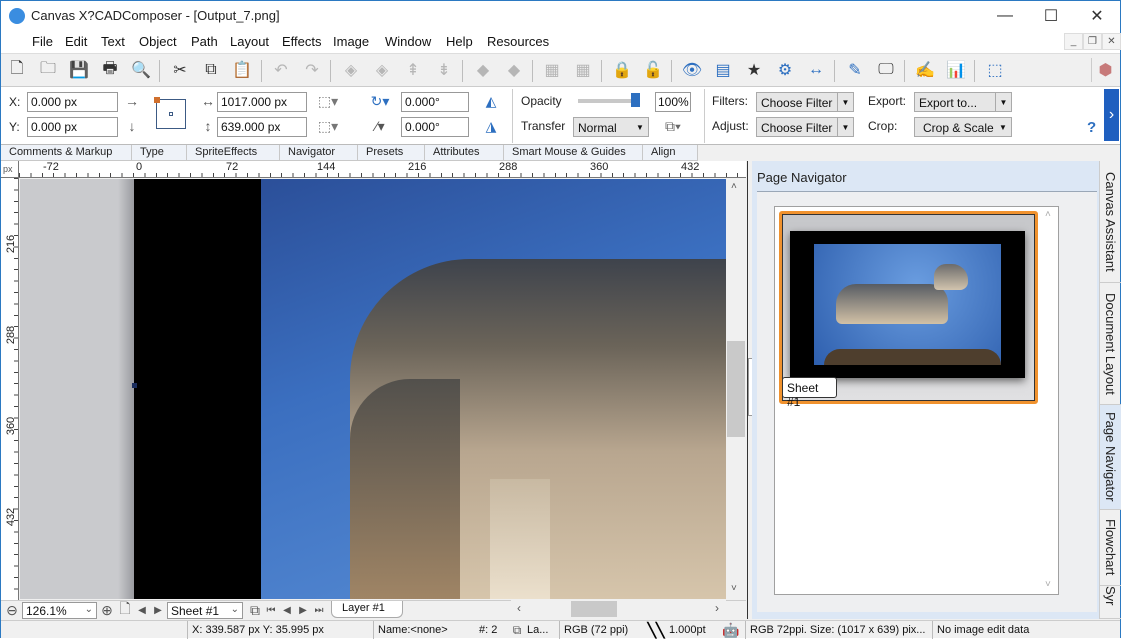  Describe the element at coordinates (1105, 70) in the screenshot. I see `app-logo-icon: ⬢` at that location.